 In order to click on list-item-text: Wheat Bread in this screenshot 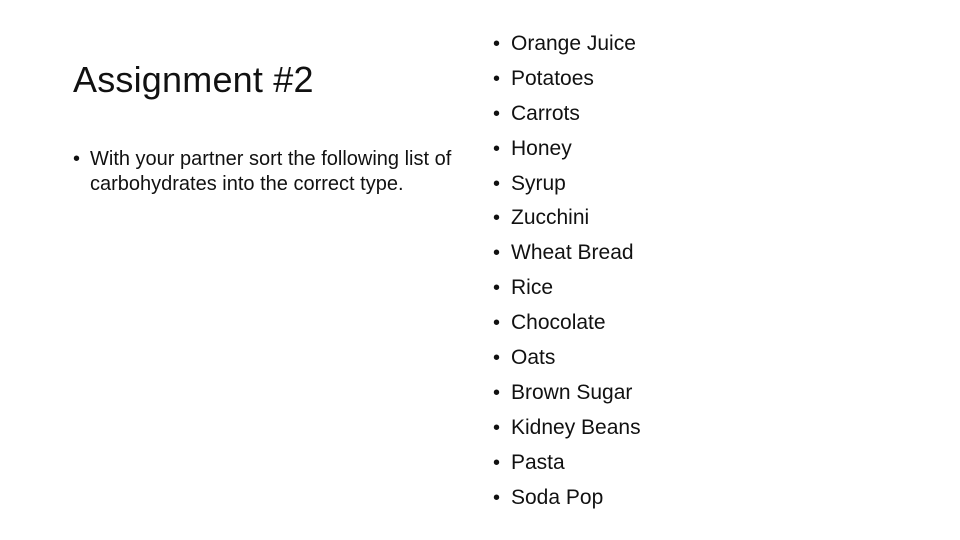, I will do `click(572, 253)`.